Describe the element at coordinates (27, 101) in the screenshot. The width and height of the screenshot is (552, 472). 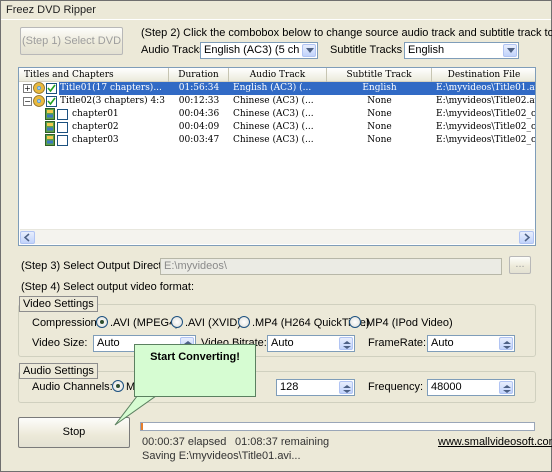
I see `collapse-icon: −` at that location.